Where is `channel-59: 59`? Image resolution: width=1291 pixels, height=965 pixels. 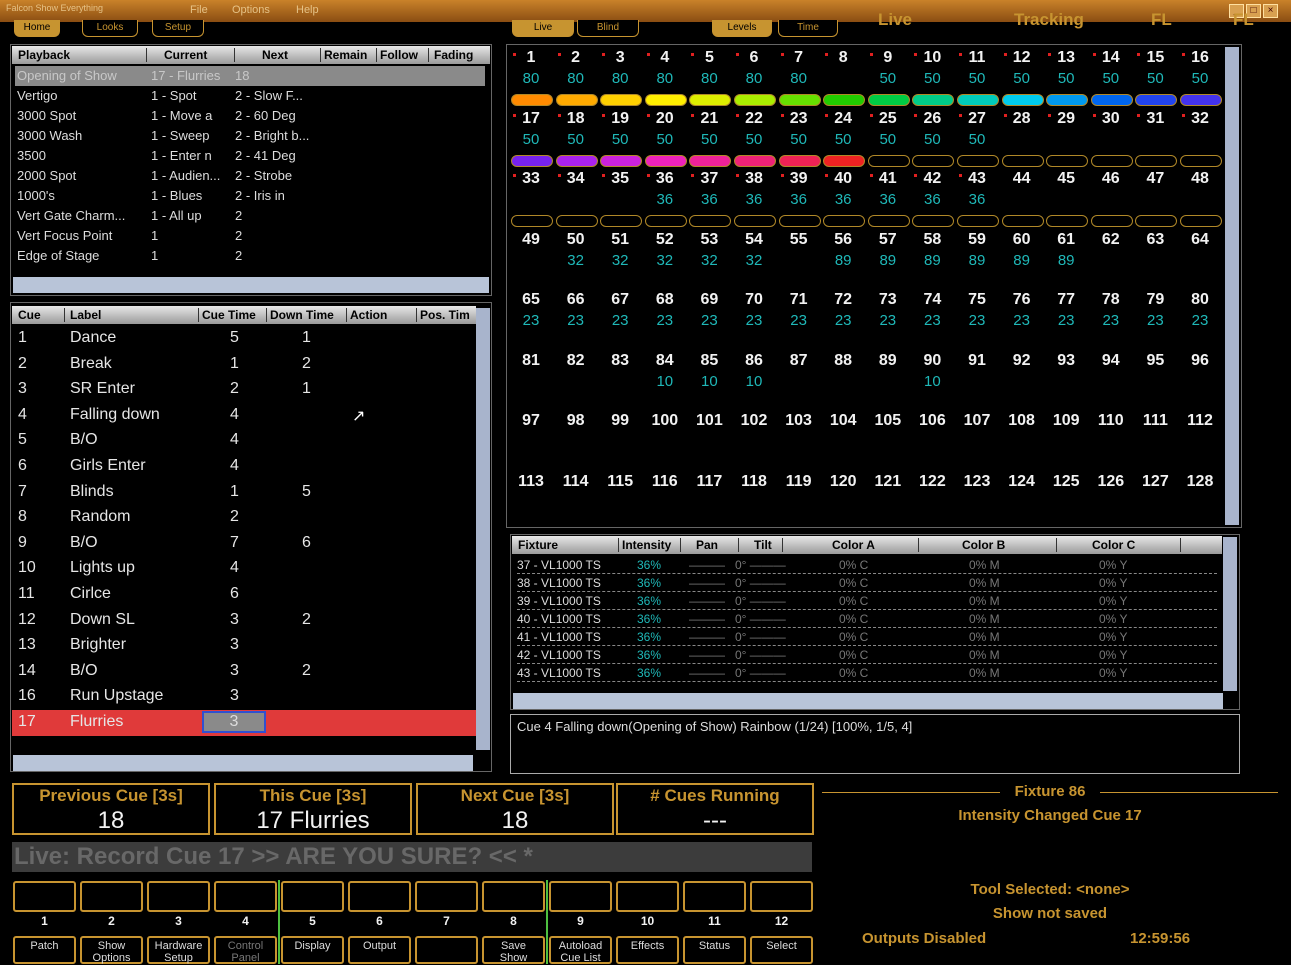
channel-59: 59 is located at coordinates (977, 240).